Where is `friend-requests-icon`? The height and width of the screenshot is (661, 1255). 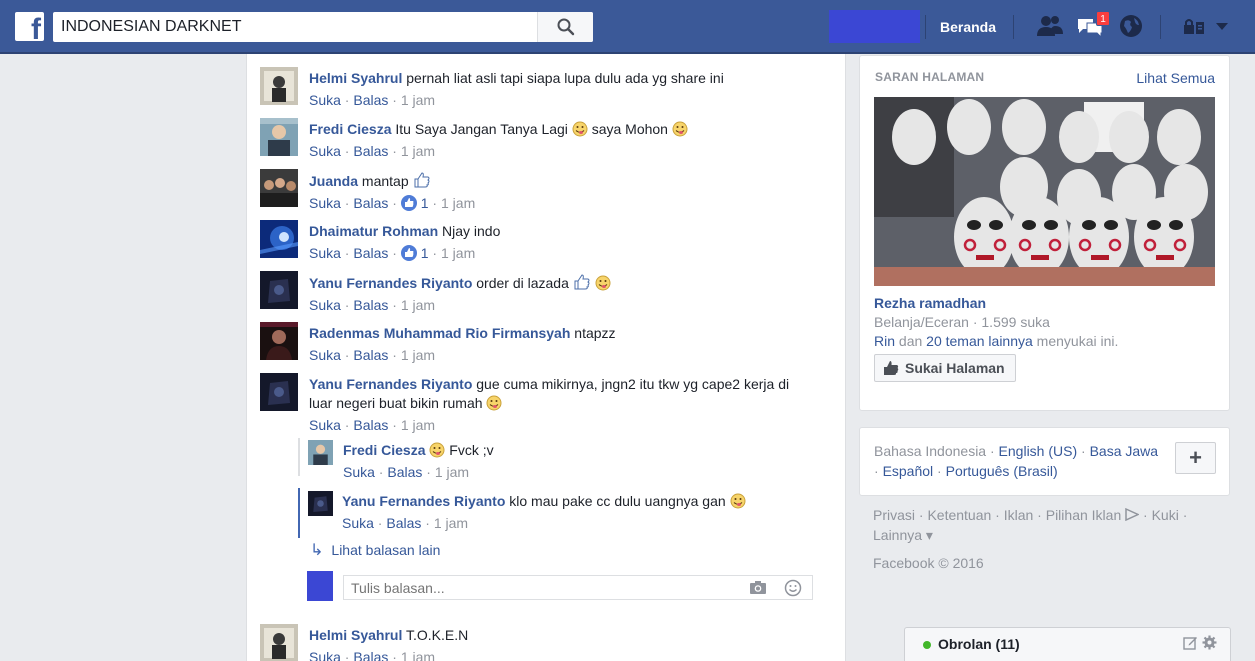
friend-requests-icon is located at coordinates (1050, 26).